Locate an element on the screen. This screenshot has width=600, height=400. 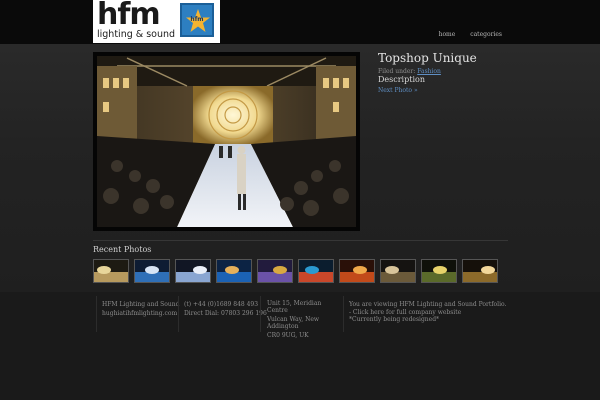
recent-photos-heading: Recent Photos is located at coordinates (122, 249).